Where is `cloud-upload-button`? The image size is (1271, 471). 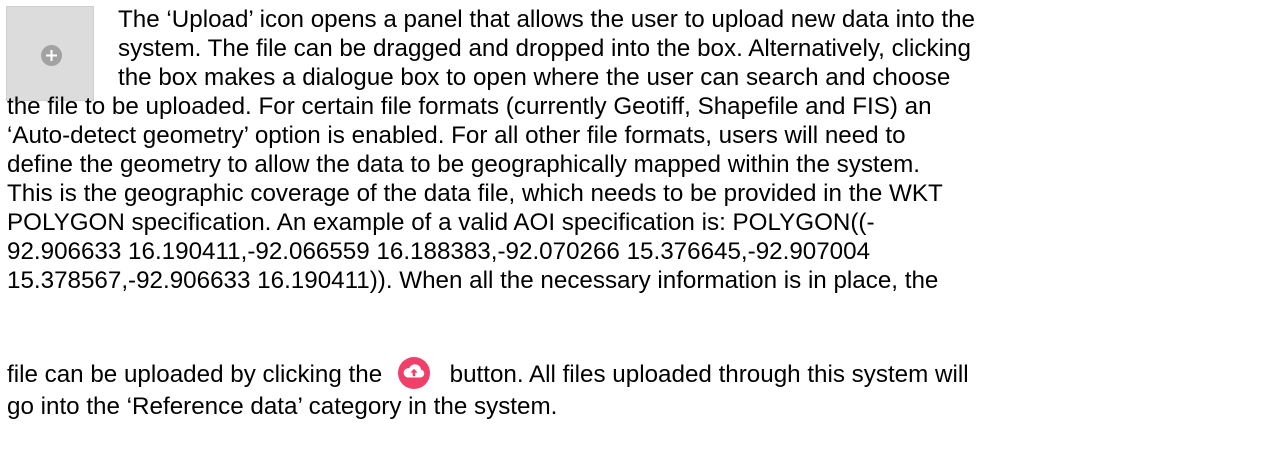 cloud-upload-button is located at coordinates (414, 373).